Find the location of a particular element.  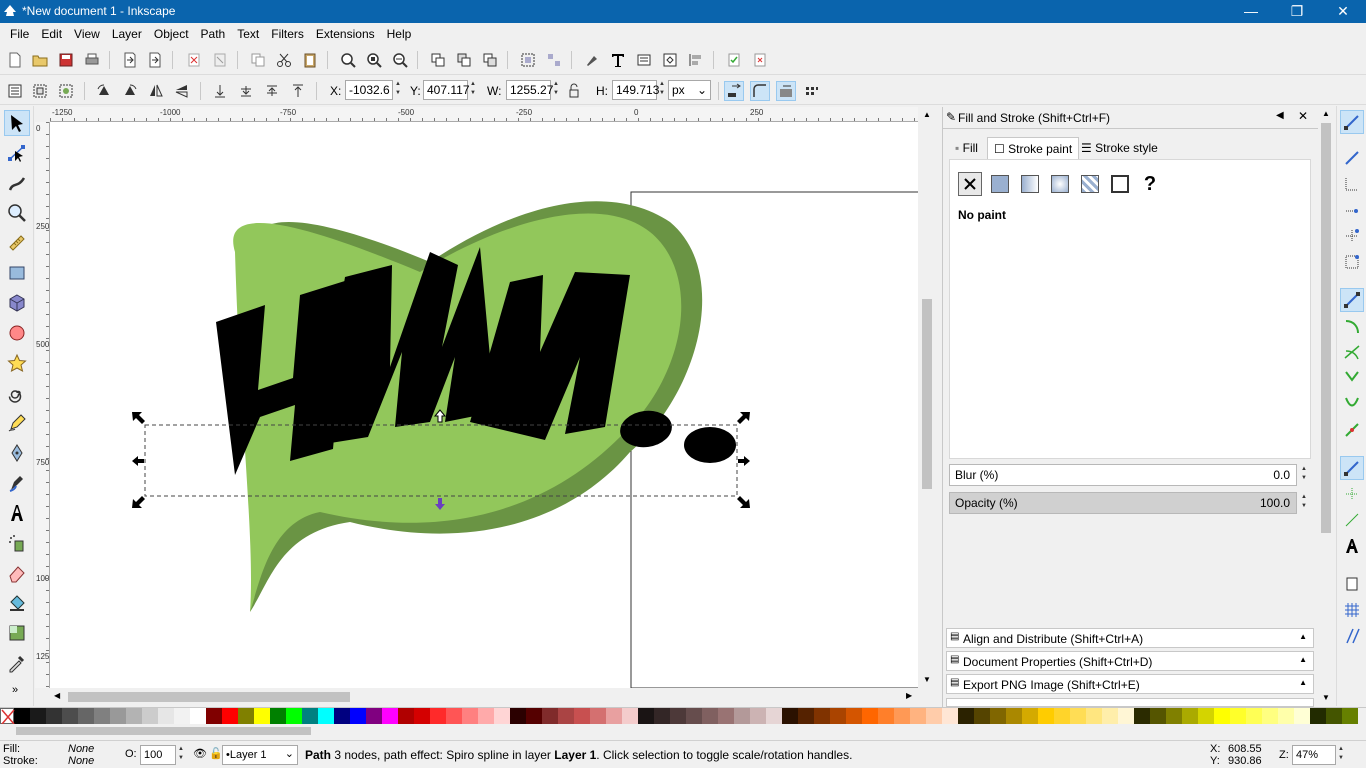

undo-icon is located at coordinates (194, 60).